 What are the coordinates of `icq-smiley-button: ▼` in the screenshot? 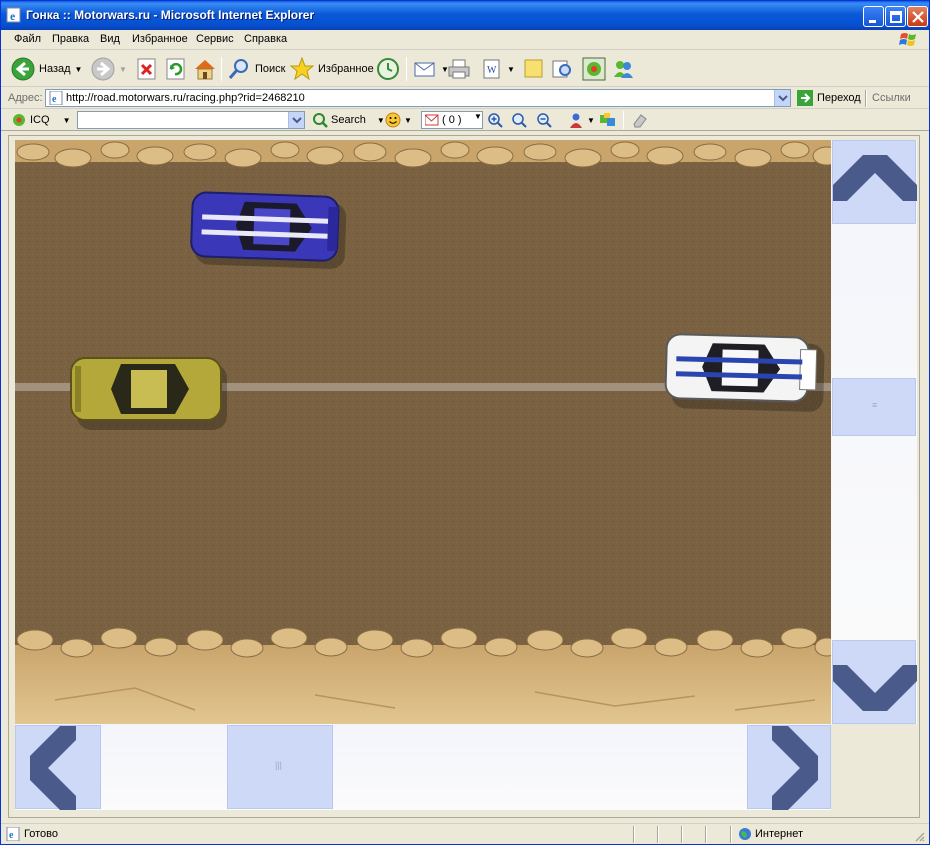 It's located at (398, 120).